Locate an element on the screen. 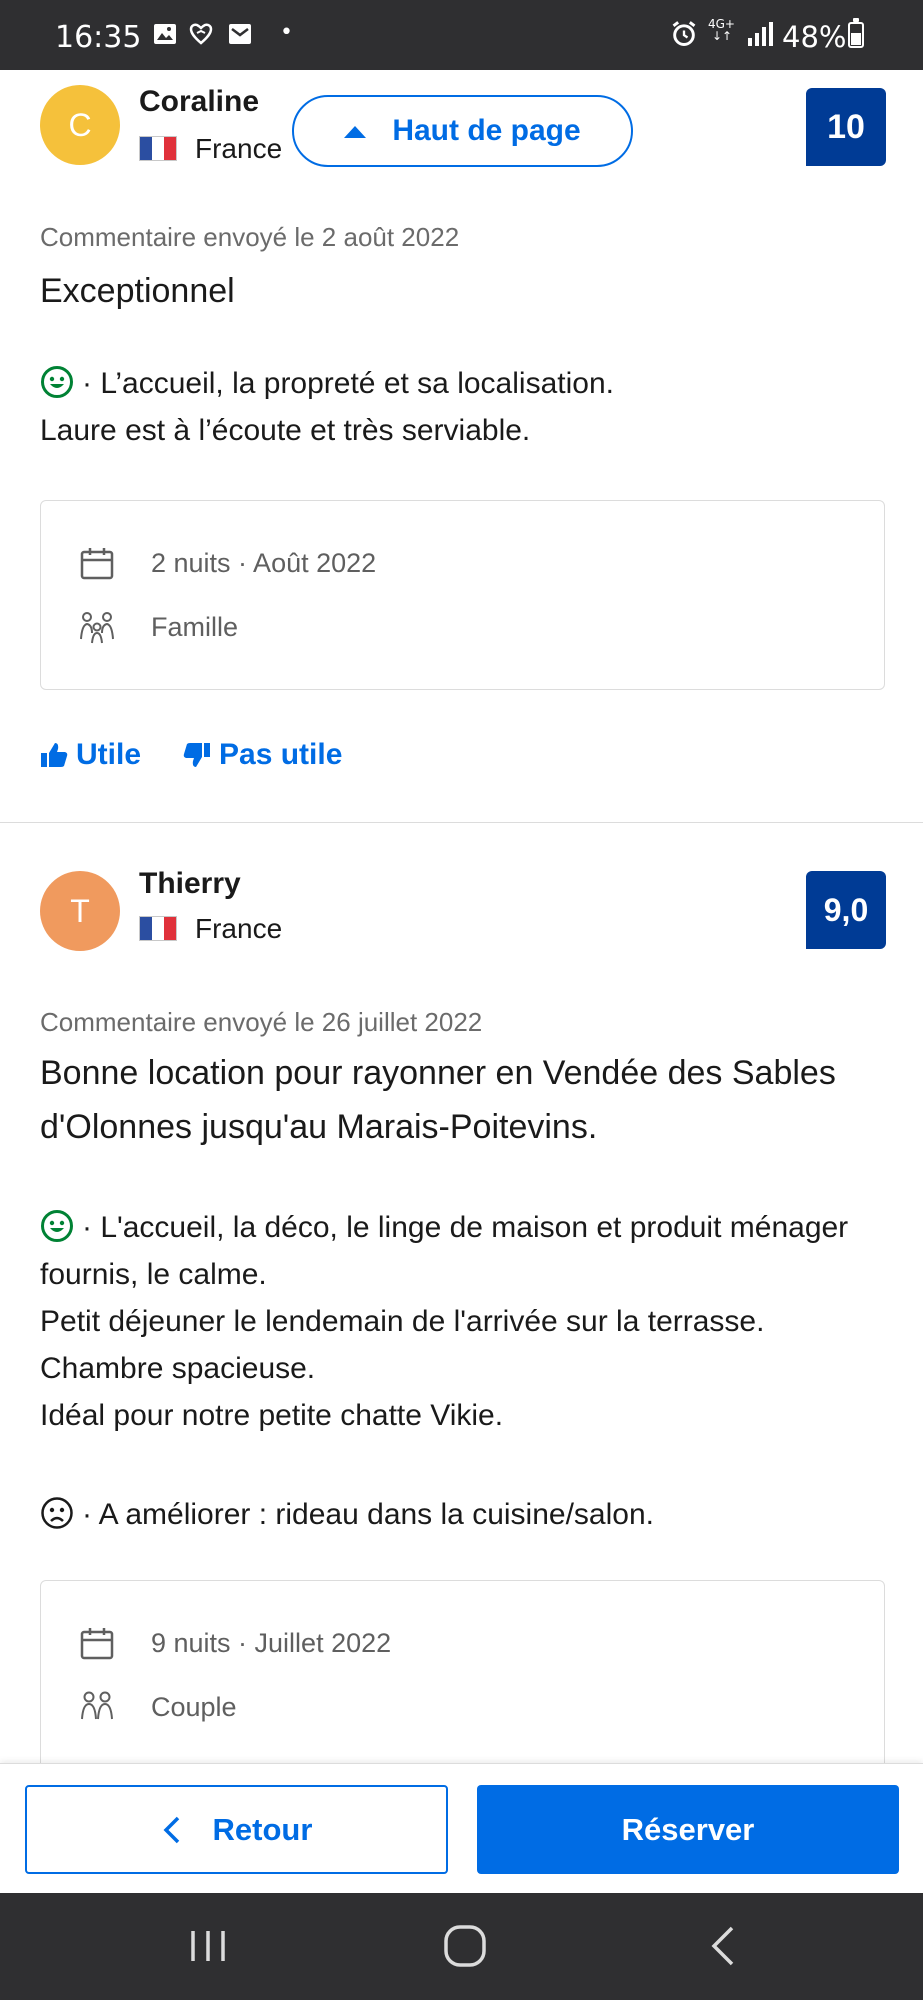 Image resolution: width=923 pixels, height=2000 pixels. book-button: Réserver is located at coordinates (688, 1829).